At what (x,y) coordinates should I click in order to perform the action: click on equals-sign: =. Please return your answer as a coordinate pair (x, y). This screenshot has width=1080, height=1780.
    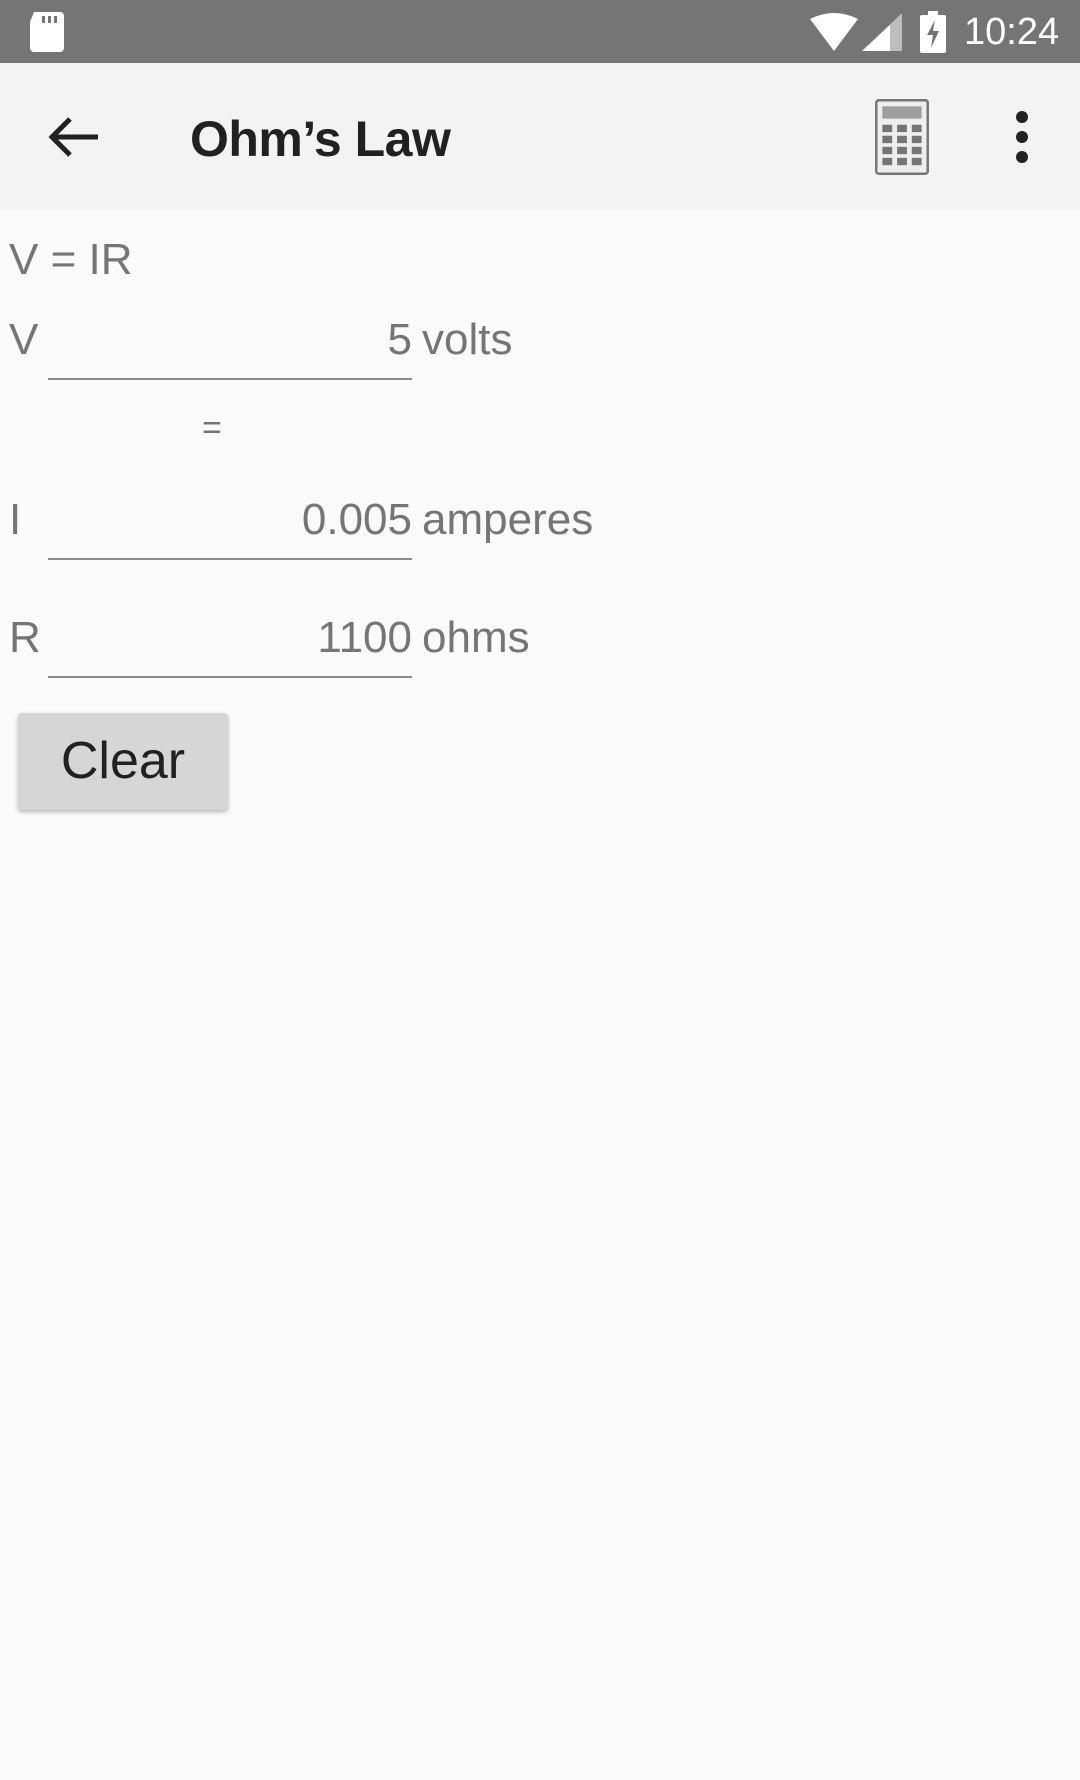
    Looking at the image, I should click on (212, 428).